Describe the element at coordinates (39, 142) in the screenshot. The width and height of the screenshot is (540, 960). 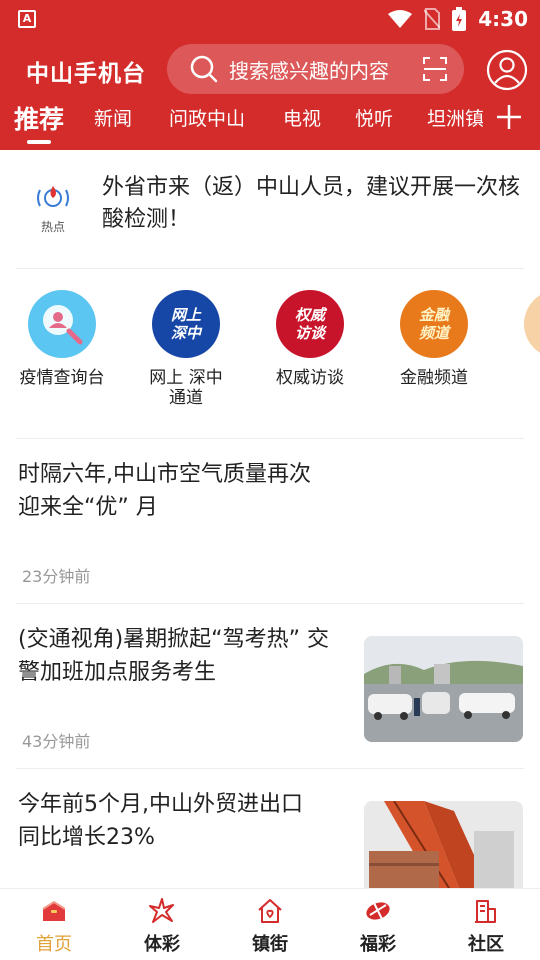
I see `active-tab-indicator` at that location.